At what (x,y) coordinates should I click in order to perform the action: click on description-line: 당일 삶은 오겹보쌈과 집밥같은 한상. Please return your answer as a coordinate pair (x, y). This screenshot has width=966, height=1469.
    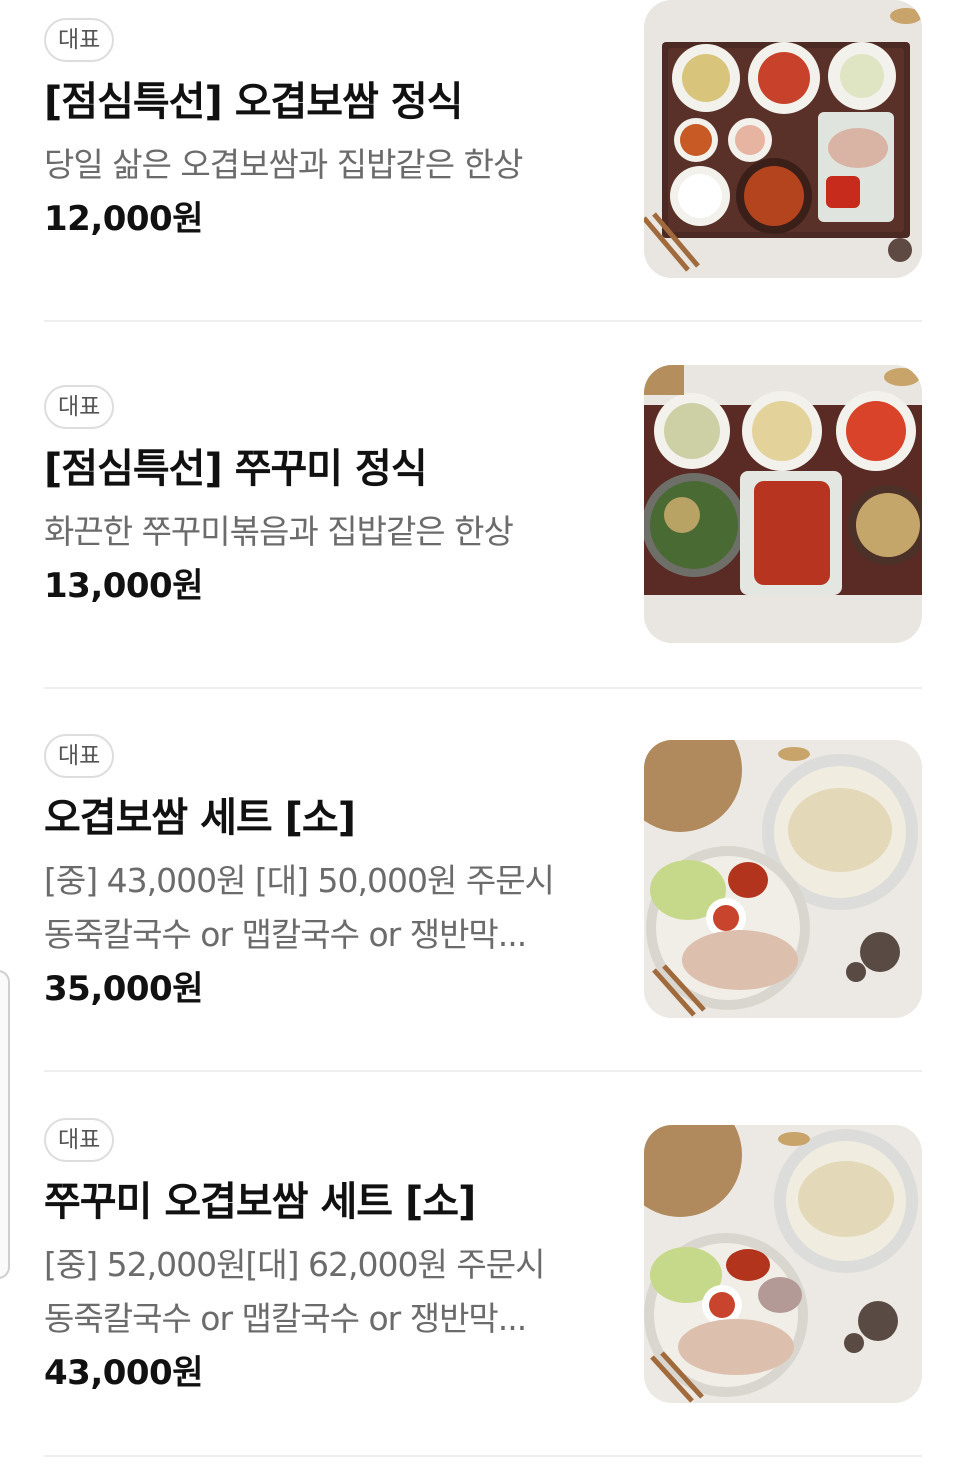
    Looking at the image, I should click on (283, 164).